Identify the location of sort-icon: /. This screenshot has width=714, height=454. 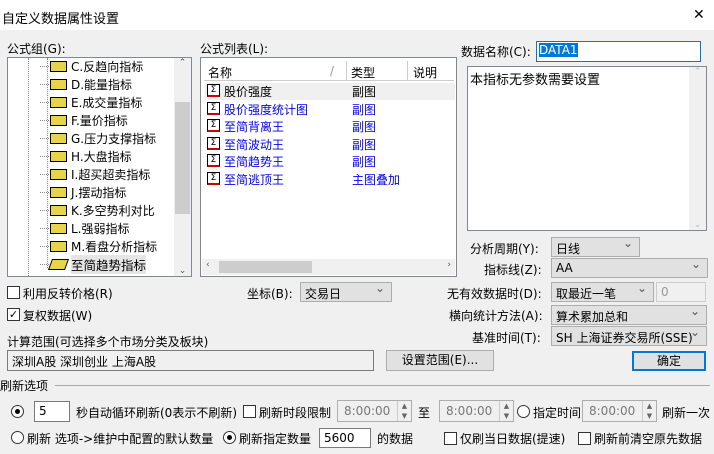
(332, 71).